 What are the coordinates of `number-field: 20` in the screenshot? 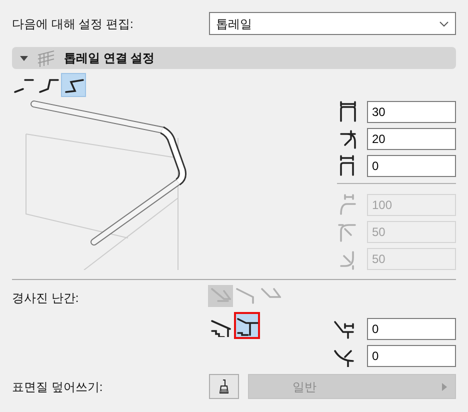 It's located at (411, 139).